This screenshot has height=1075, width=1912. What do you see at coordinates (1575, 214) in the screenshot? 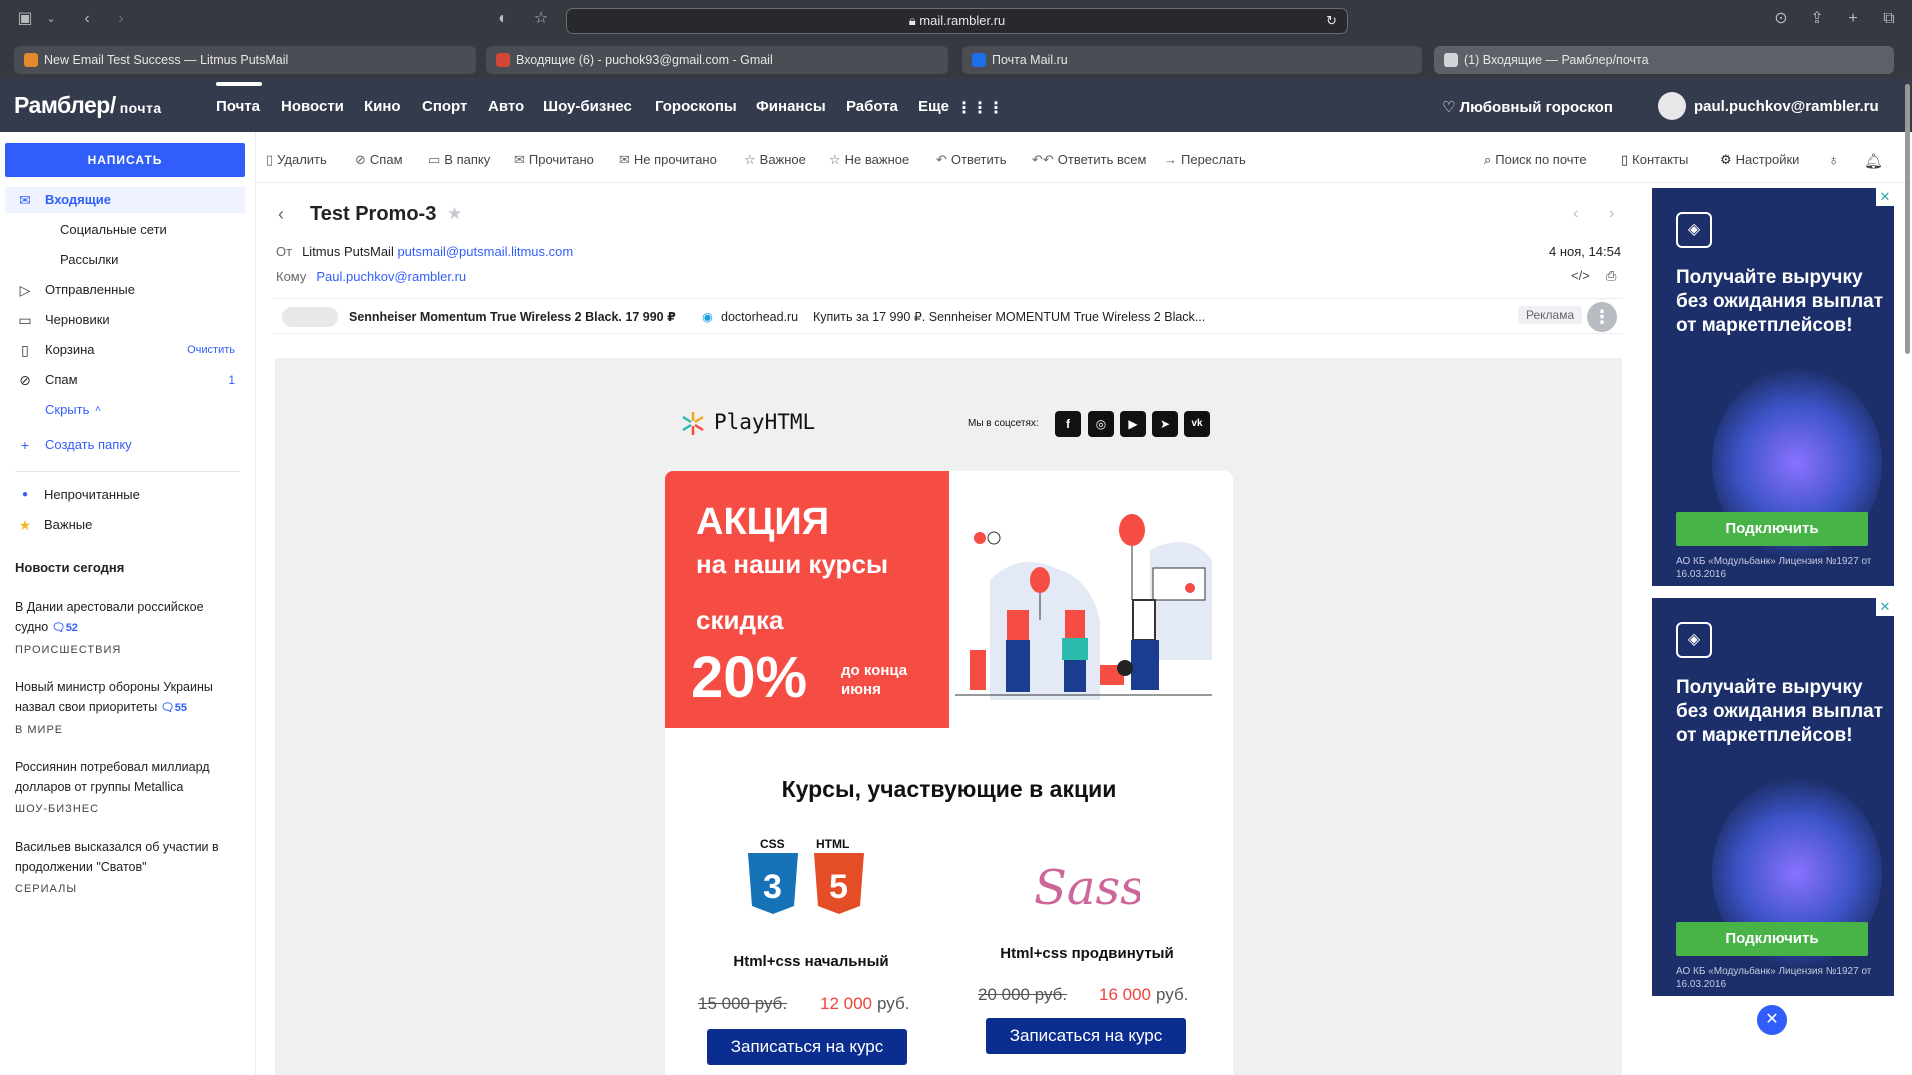
I see `prev-message-icon: ‹` at bounding box center [1575, 214].